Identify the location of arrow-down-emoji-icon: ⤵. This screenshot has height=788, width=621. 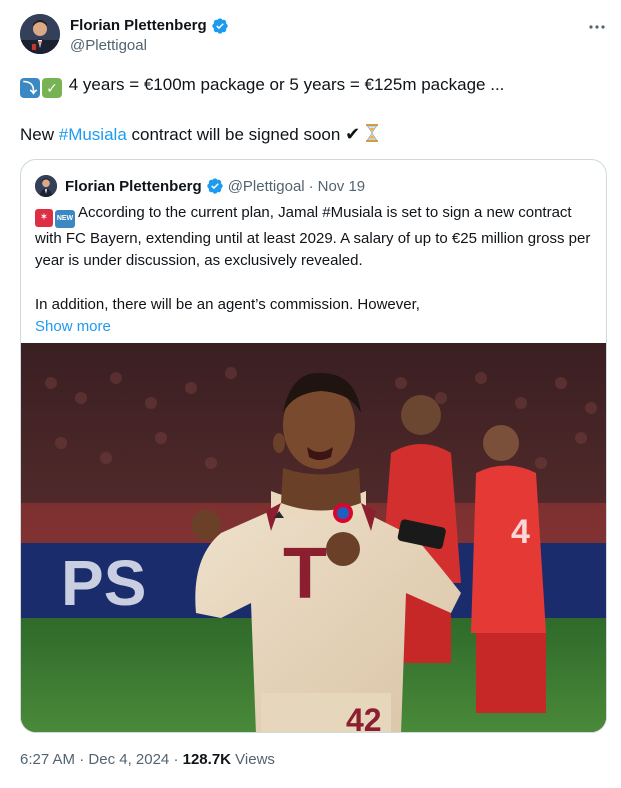
(30, 88).